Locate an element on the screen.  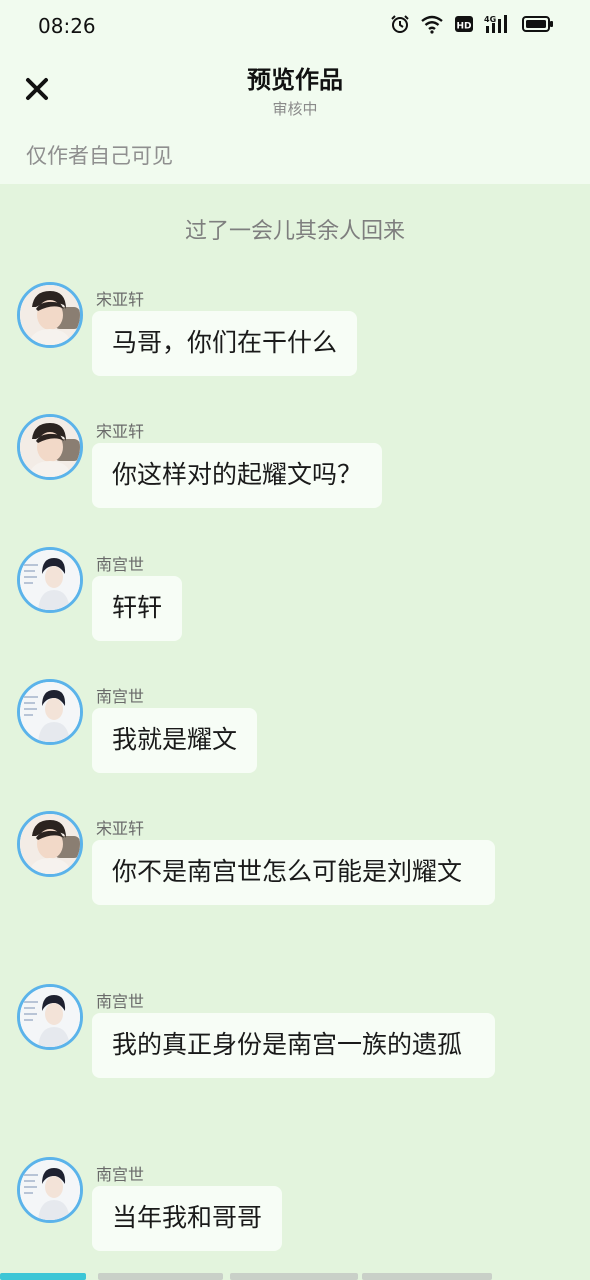
hd-label: HD is located at coordinates (463, 27).